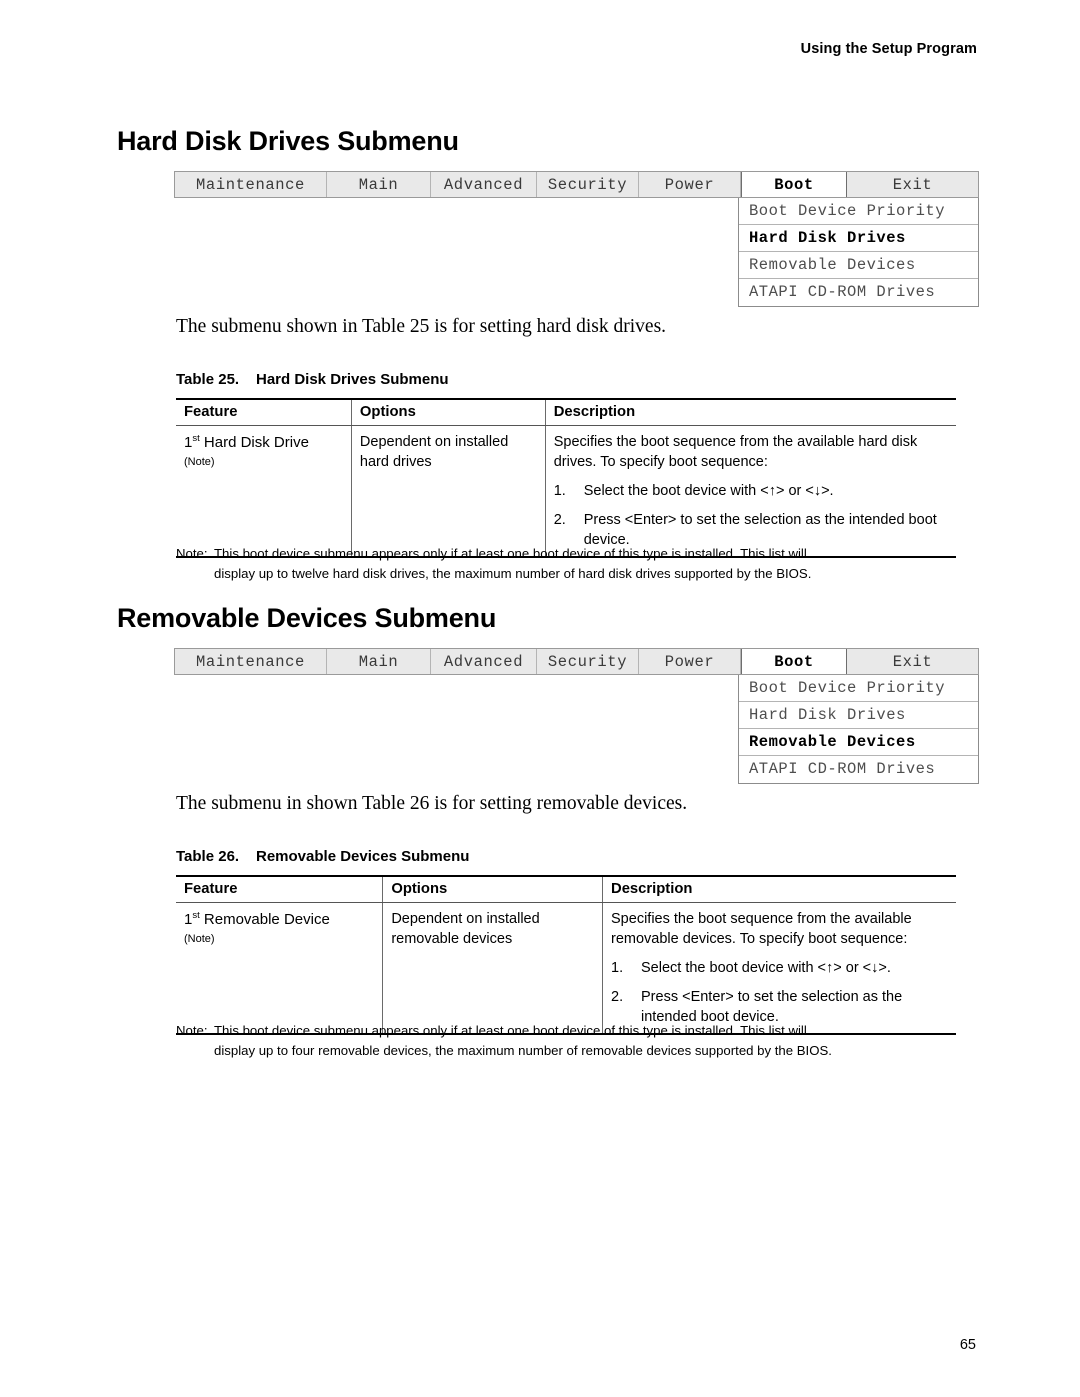 Image resolution: width=1080 pixels, height=1397 pixels. I want to click on table-25-col-options: Options, so click(448, 412).